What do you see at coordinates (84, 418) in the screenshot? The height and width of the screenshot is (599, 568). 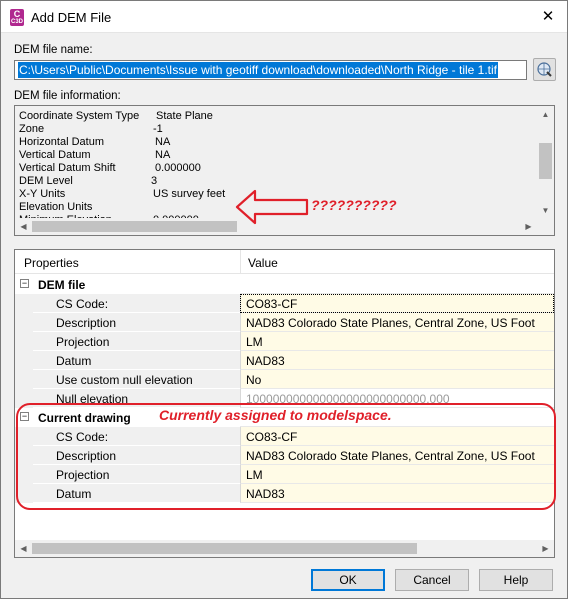 I see `category-label: Current drawing` at bounding box center [84, 418].